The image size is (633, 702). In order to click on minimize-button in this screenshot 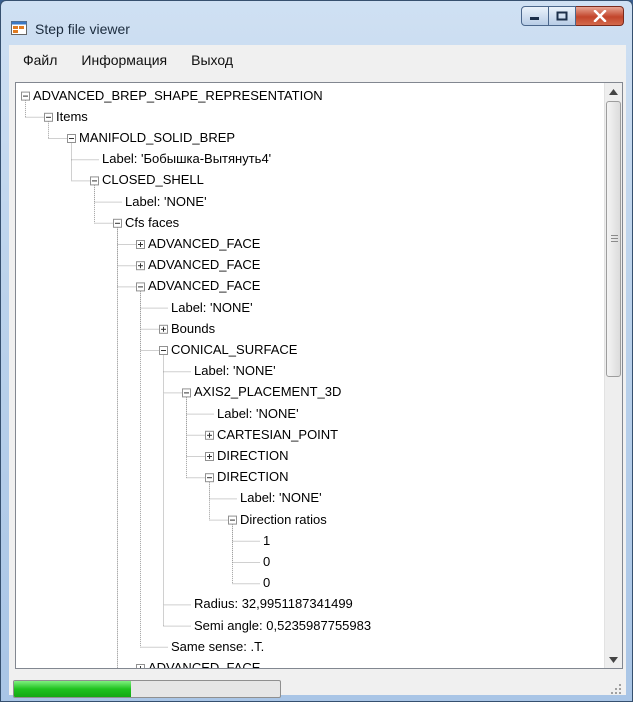, I will do `click(535, 16)`.